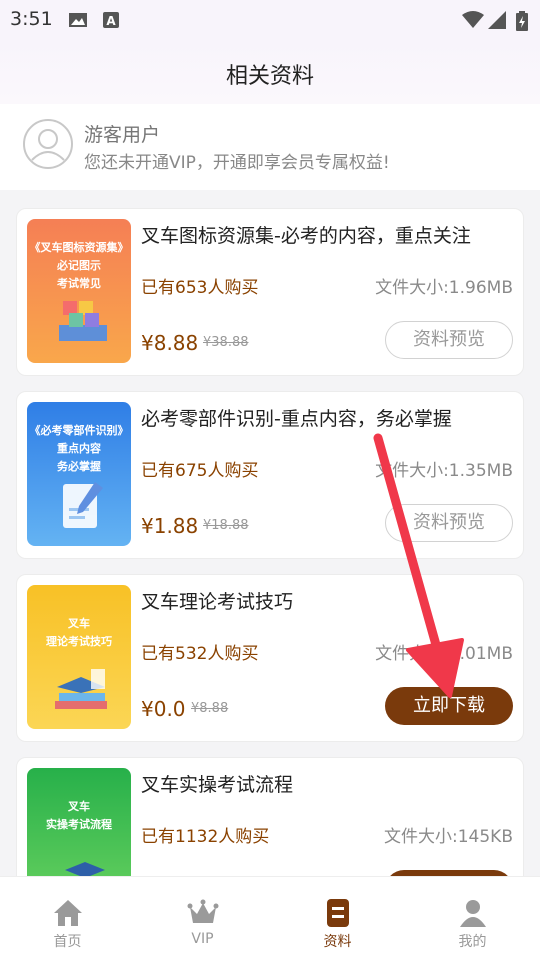 This screenshot has width=540, height=961. What do you see at coordinates (83, 505) in the screenshot?
I see `document-illustration` at bounding box center [83, 505].